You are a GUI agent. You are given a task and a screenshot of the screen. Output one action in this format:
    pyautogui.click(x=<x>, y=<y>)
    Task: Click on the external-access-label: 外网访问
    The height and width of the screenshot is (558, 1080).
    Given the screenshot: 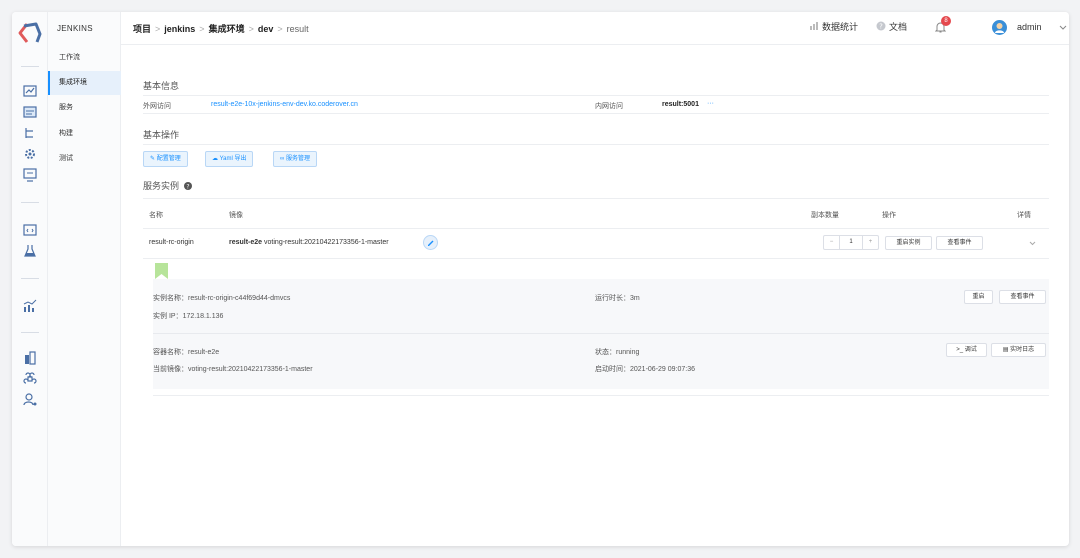 What is the action you would take?
    pyautogui.click(x=157, y=106)
    